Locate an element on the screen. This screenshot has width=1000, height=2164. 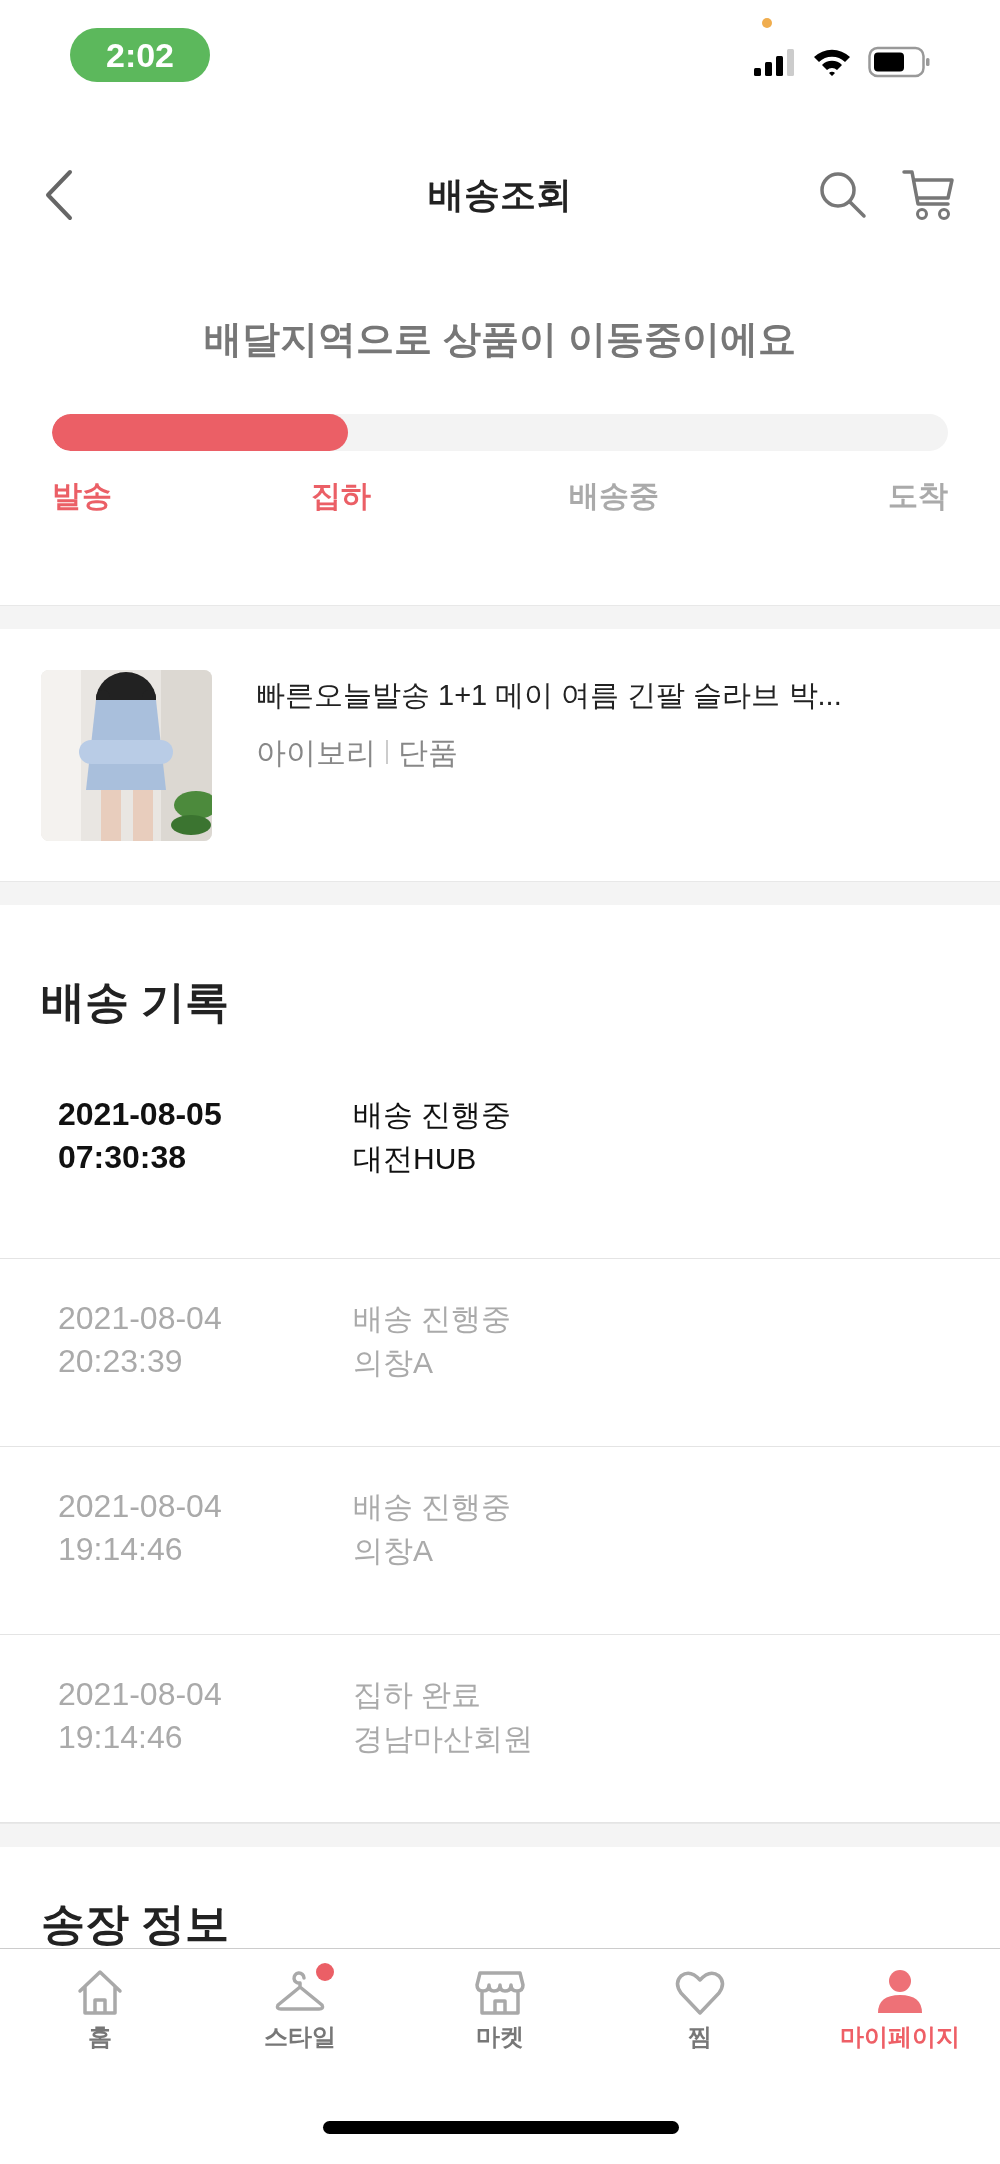
record-location: 대전HUB is located at coordinates (415, 1158).